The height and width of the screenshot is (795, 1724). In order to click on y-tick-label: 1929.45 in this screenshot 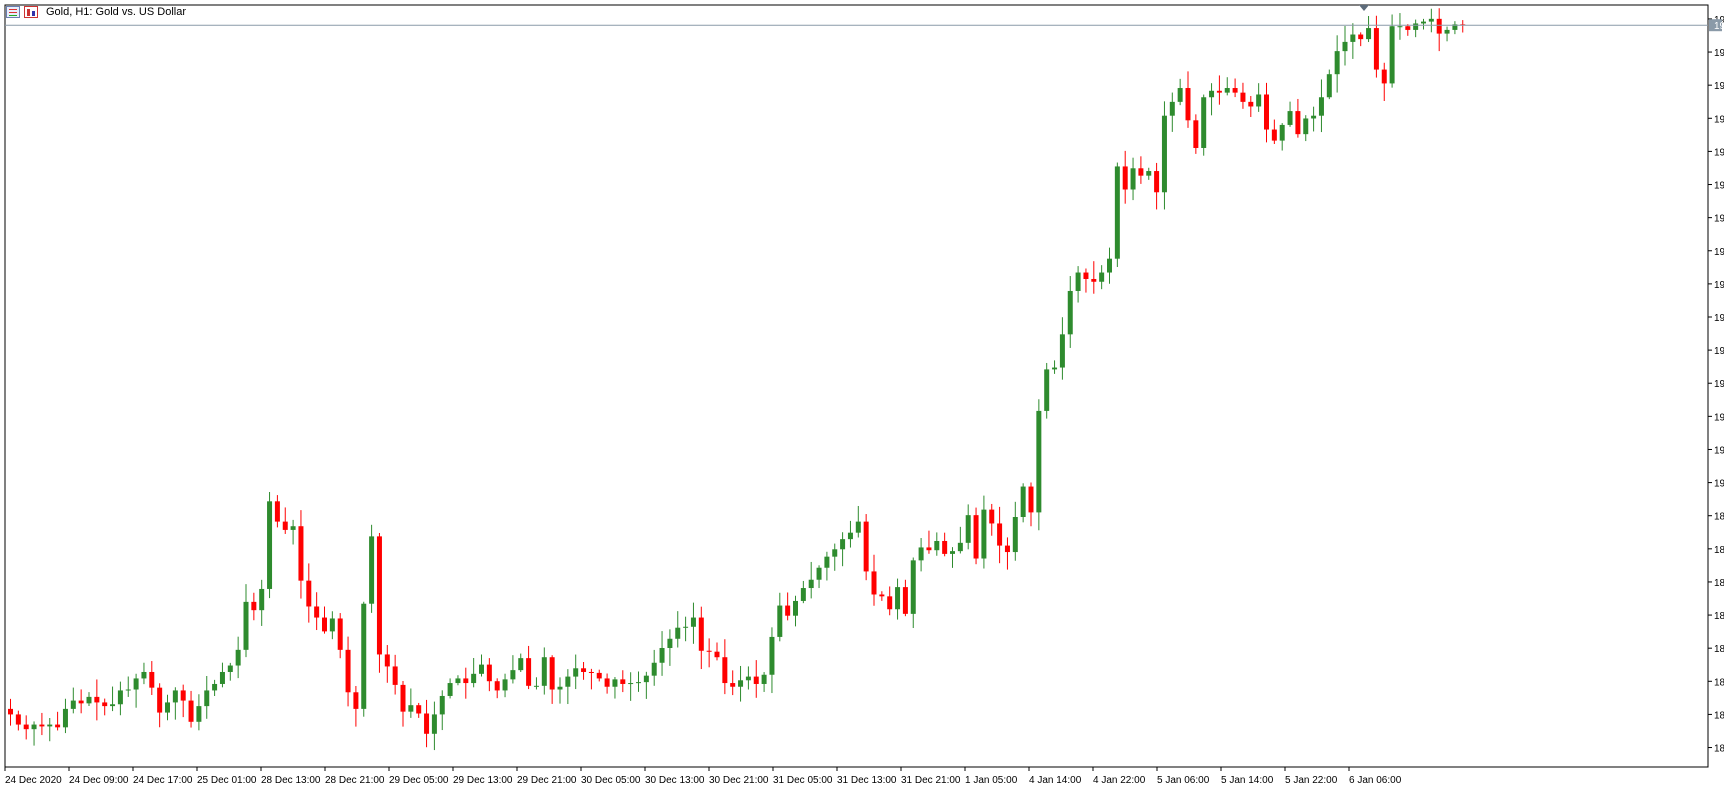, I will do `click(1719, 219)`.